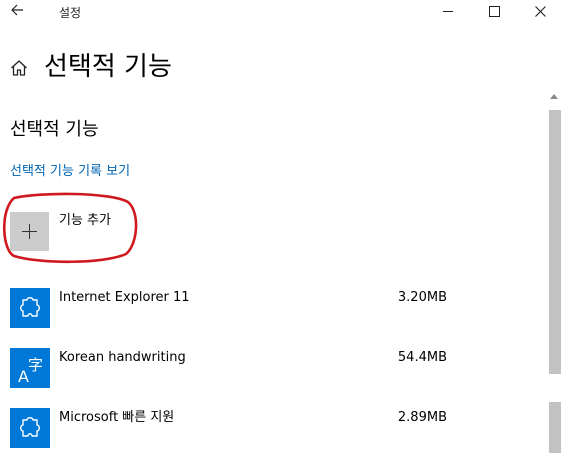 This screenshot has width=563, height=453. Describe the element at coordinates (422, 417) in the screenshot. I see `feature-size: 2.89MB` at that location.